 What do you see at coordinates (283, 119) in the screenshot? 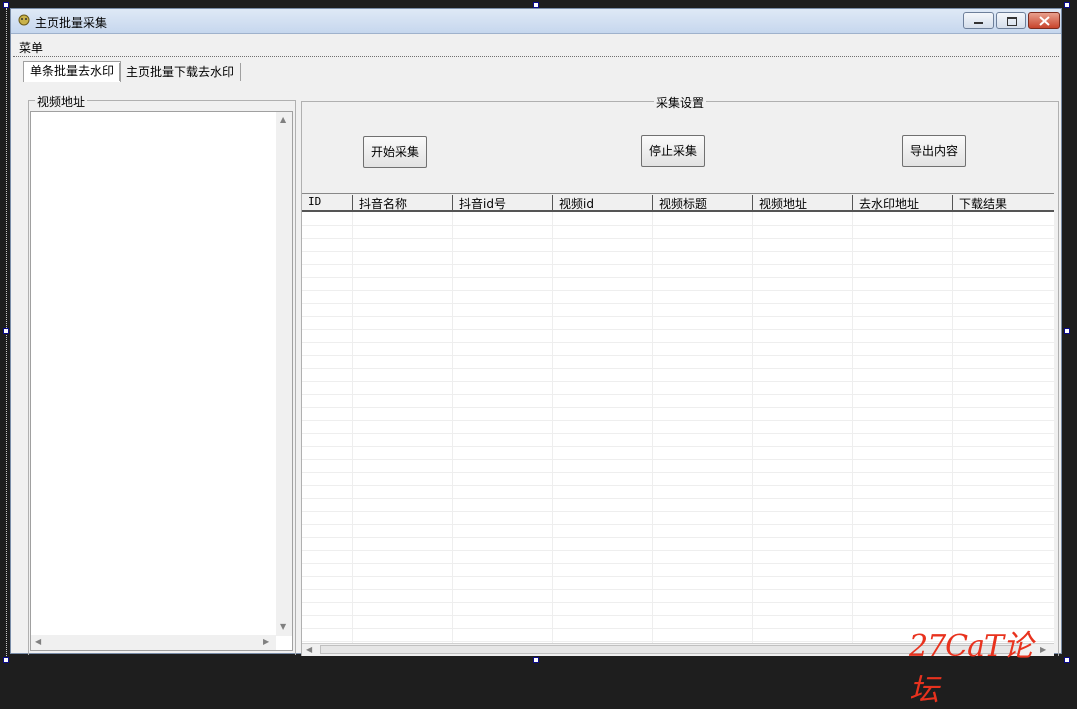
I see `scroll-up-icon: ▲` at bounding box center [283, 119].